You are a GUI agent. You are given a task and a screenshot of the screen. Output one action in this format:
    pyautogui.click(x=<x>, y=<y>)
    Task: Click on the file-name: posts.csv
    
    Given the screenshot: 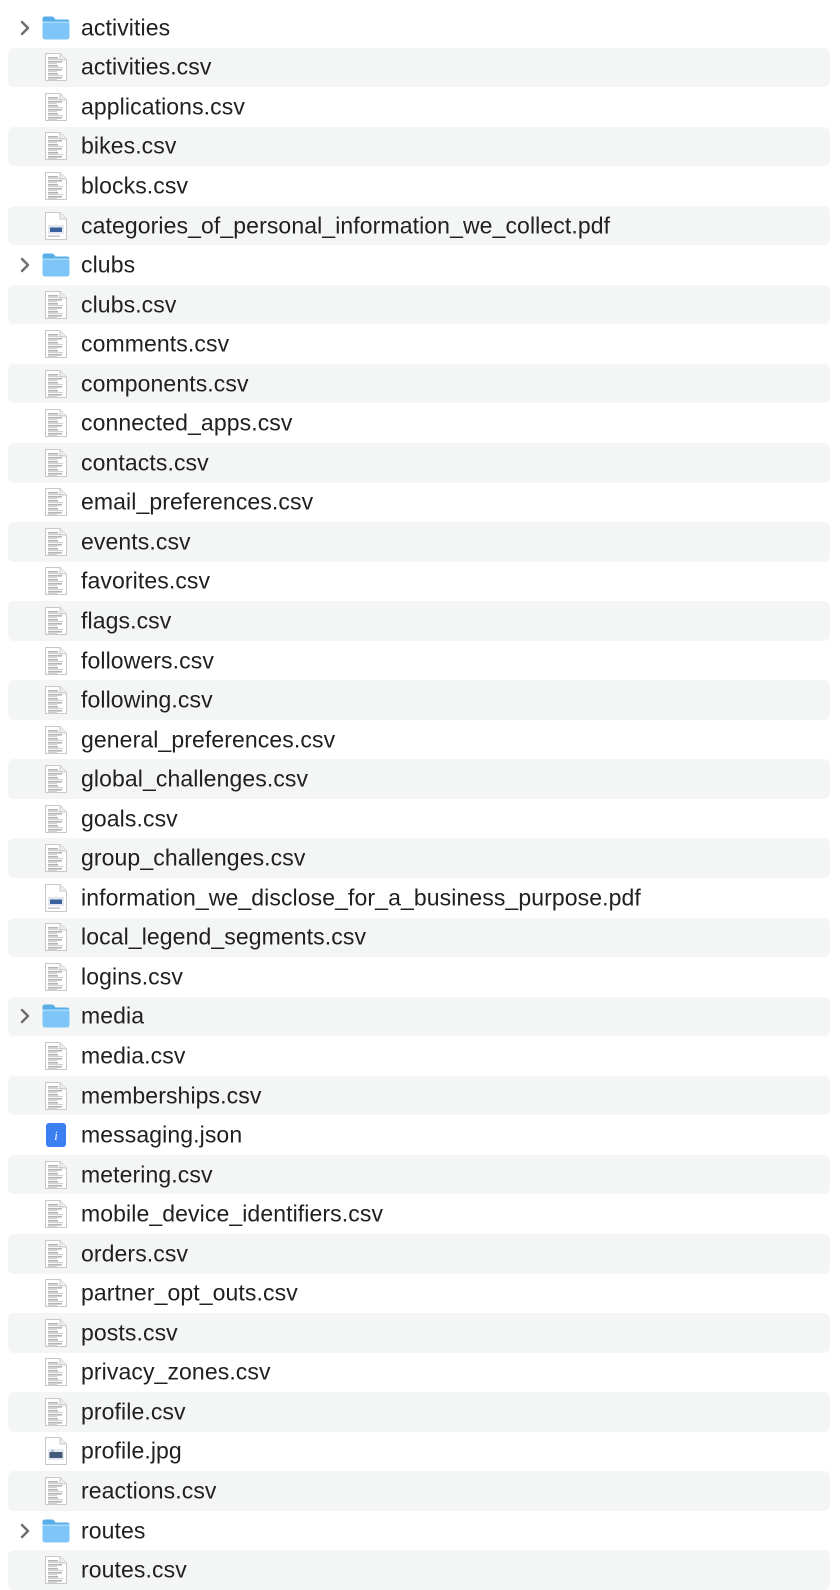 What is the action you would take?
    pyautogui.click(x=129, y=1332)
    